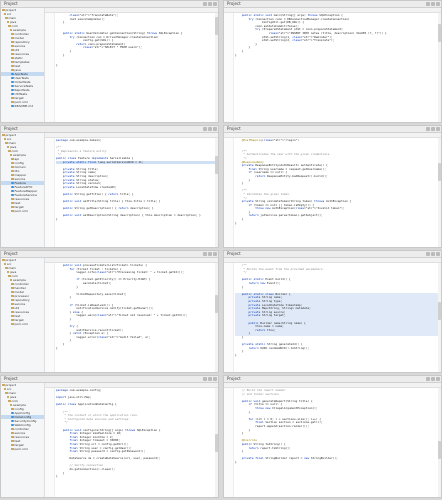 The image size is (442, 500). I want to click on editor-tabs: EventBuilder.java, so click(332, 260).